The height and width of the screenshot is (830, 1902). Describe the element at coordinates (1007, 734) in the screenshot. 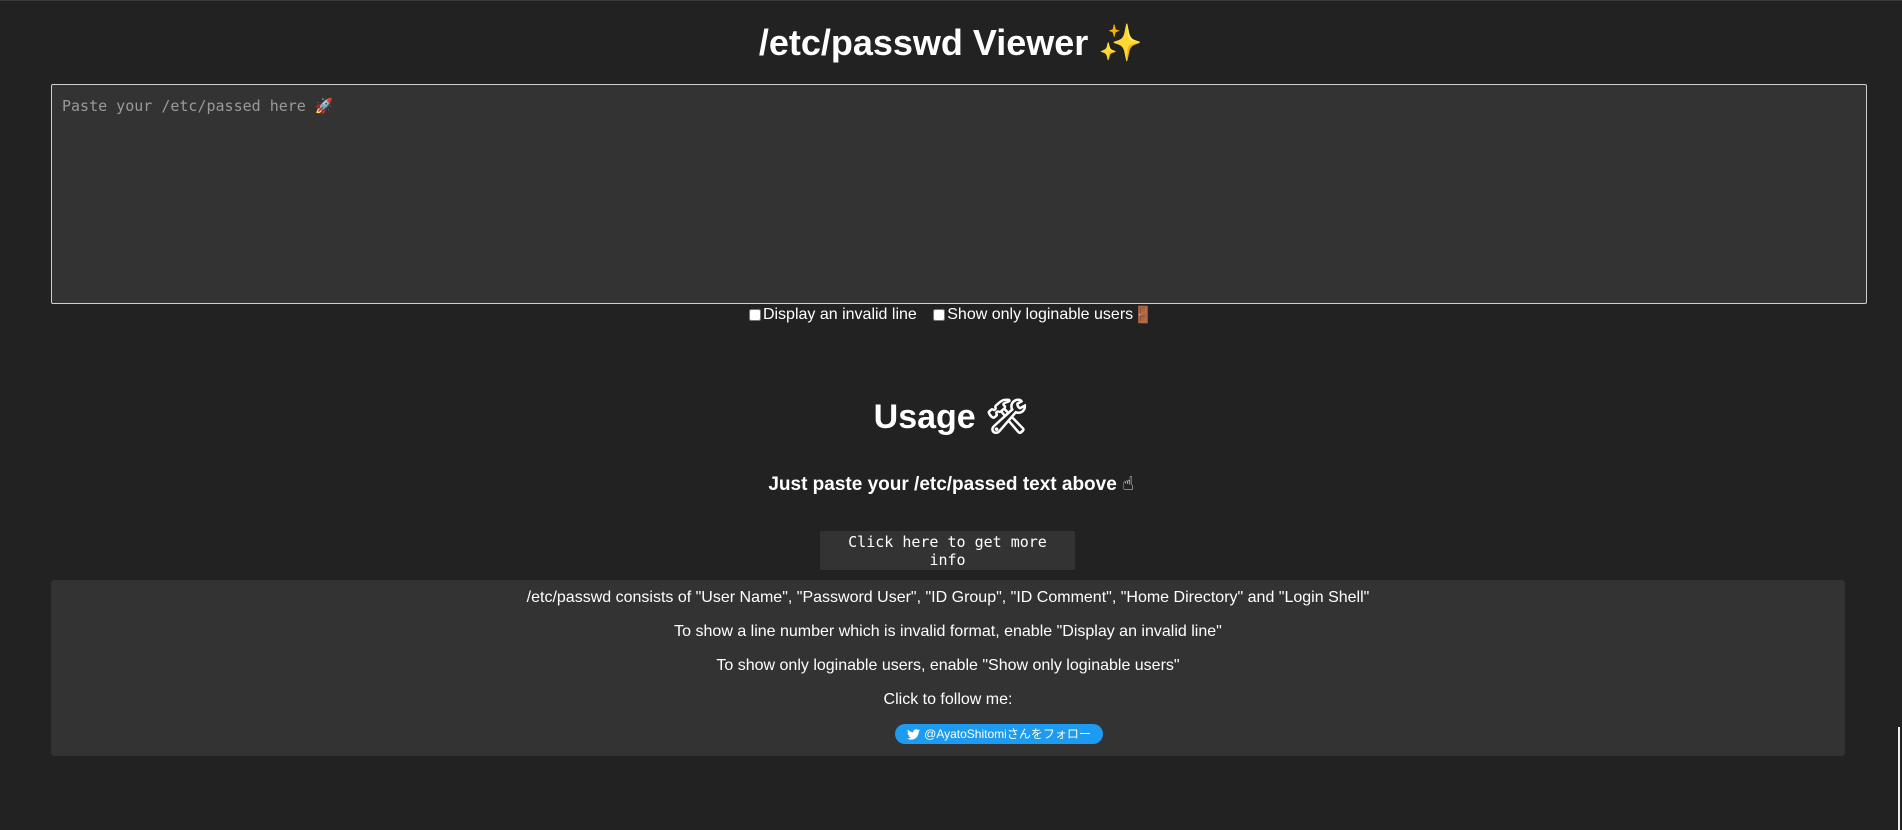

I see `follow-label: @AyatoShitomiさんをフォロー` at that location.